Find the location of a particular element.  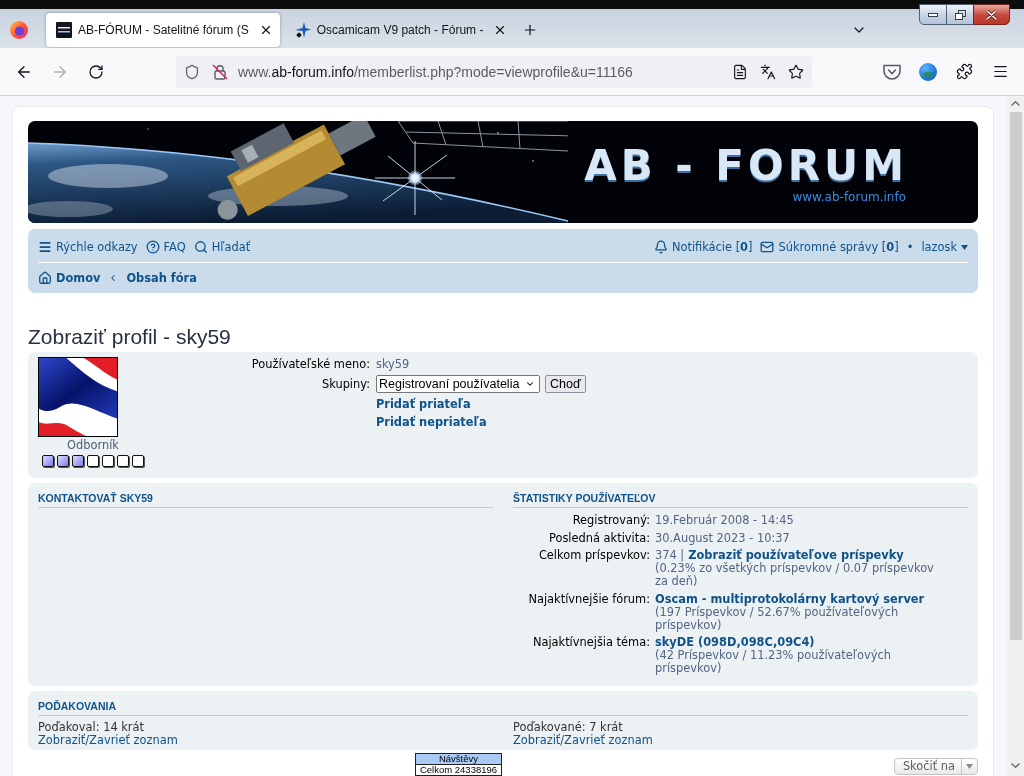

stat-label: Najaktívnejšia téma: is located at coordinates (590, 642).